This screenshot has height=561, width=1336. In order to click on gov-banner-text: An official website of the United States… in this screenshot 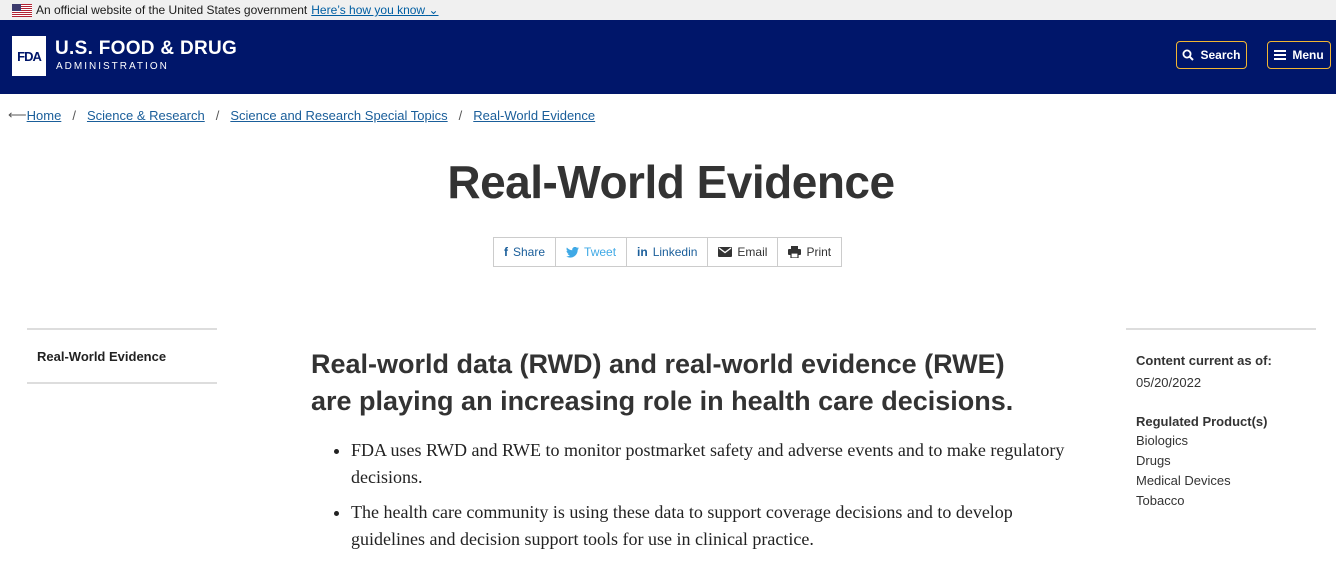, I will do `click(172, 10)`.